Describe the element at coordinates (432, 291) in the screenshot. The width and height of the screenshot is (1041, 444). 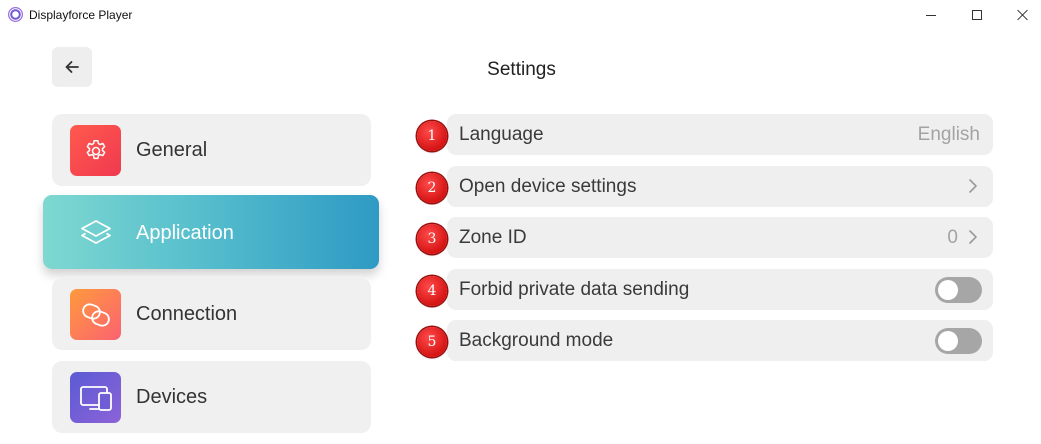
I see `step-badge: 4` at that location.